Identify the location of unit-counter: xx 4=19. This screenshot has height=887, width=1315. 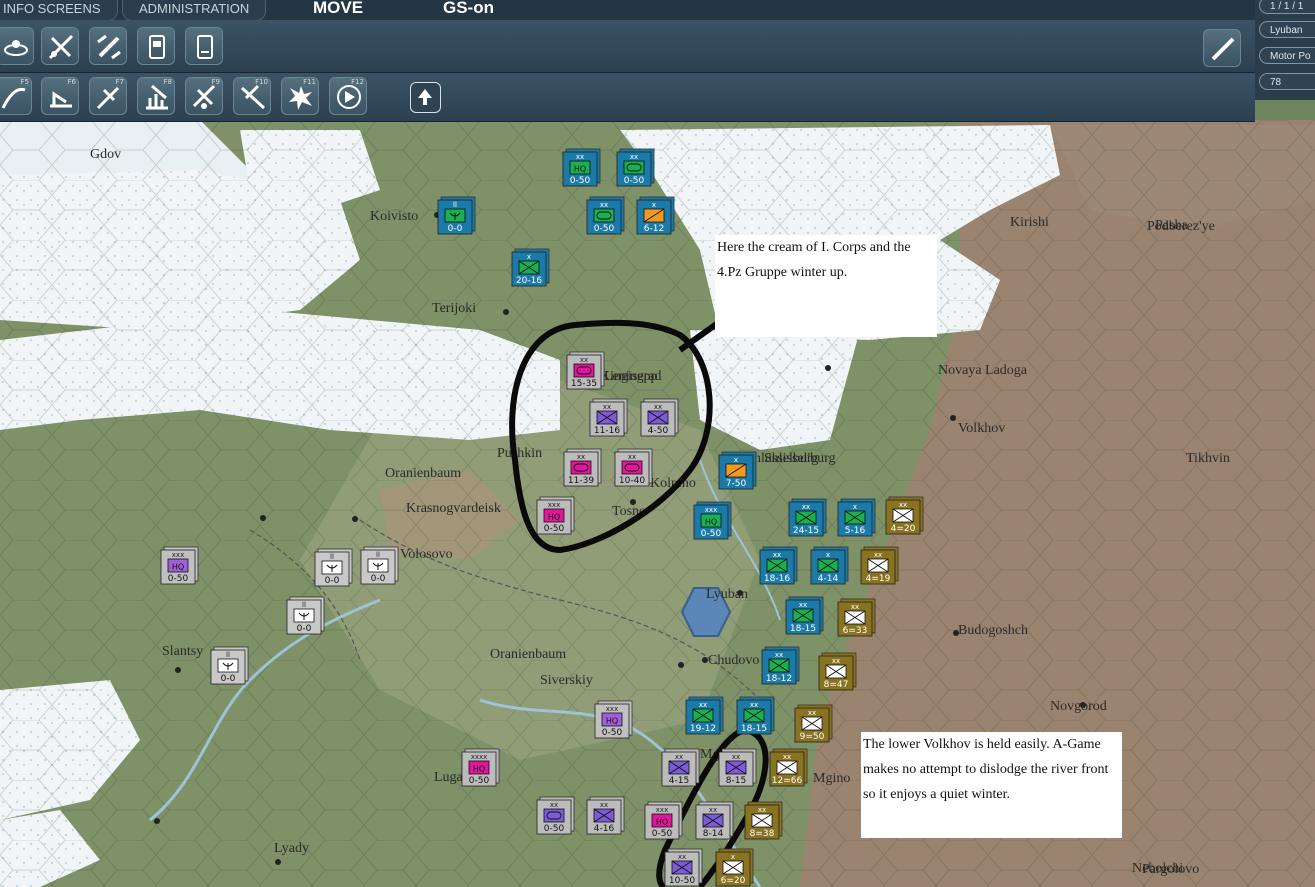
(879, 565).